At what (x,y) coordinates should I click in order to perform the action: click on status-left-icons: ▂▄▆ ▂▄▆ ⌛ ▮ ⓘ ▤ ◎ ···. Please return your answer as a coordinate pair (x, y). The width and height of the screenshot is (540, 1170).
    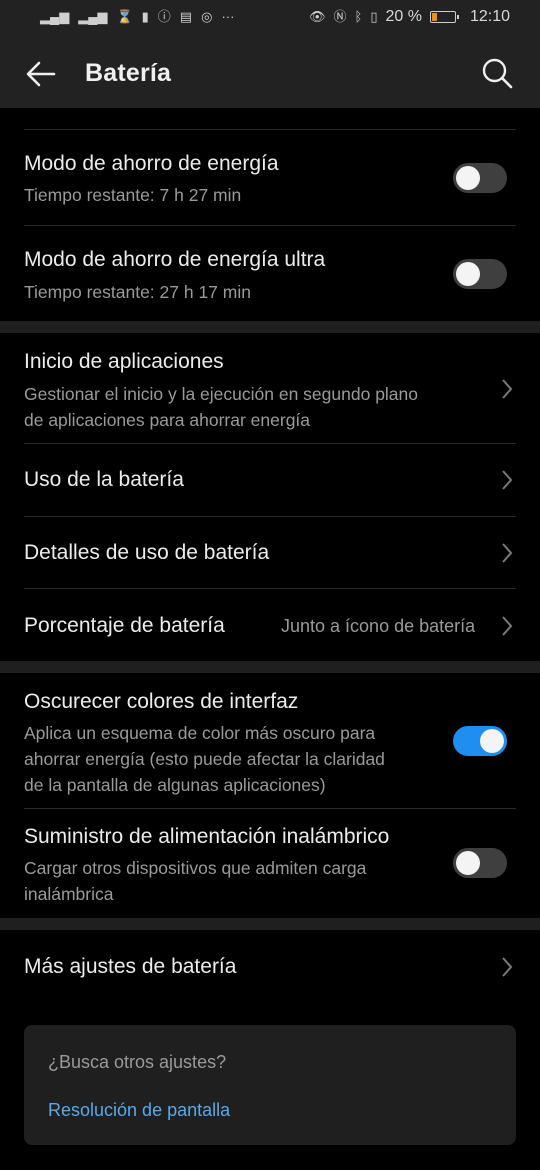
    Looking at the image, I should click on (137, 17).